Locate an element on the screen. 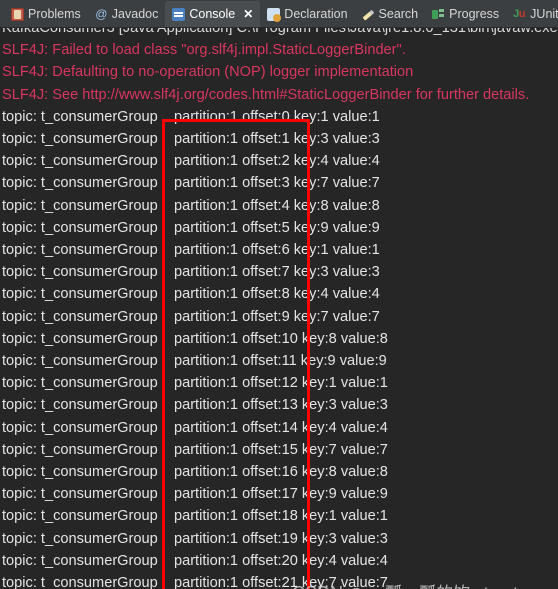 The width and height of the screenshot is (558, 589). tab-declaration: Declaration is located at coordinates (307, 14).